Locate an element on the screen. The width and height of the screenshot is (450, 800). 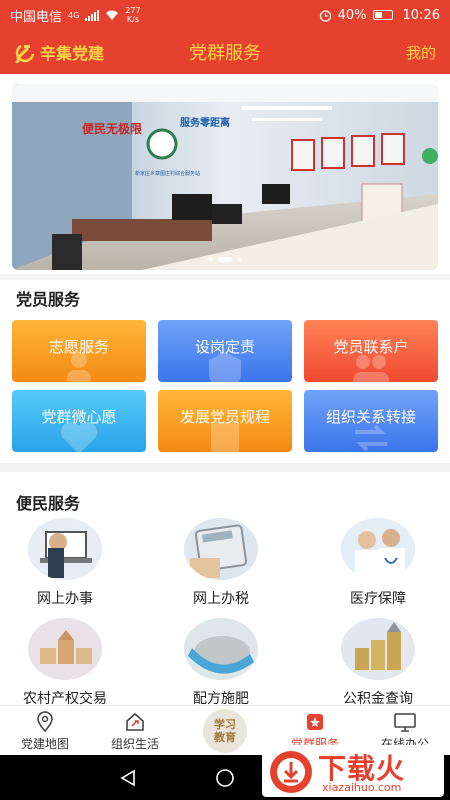
tile-wish: 党群微心愿 is located at coordinates (79, 421).